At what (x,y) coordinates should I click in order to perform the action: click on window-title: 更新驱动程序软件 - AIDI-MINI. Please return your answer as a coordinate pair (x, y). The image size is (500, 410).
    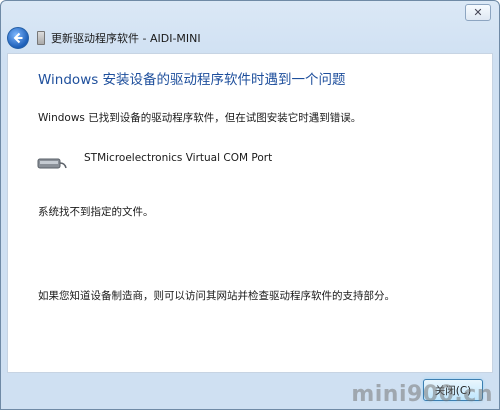
    Looking at the image, I should click on (126, 38).